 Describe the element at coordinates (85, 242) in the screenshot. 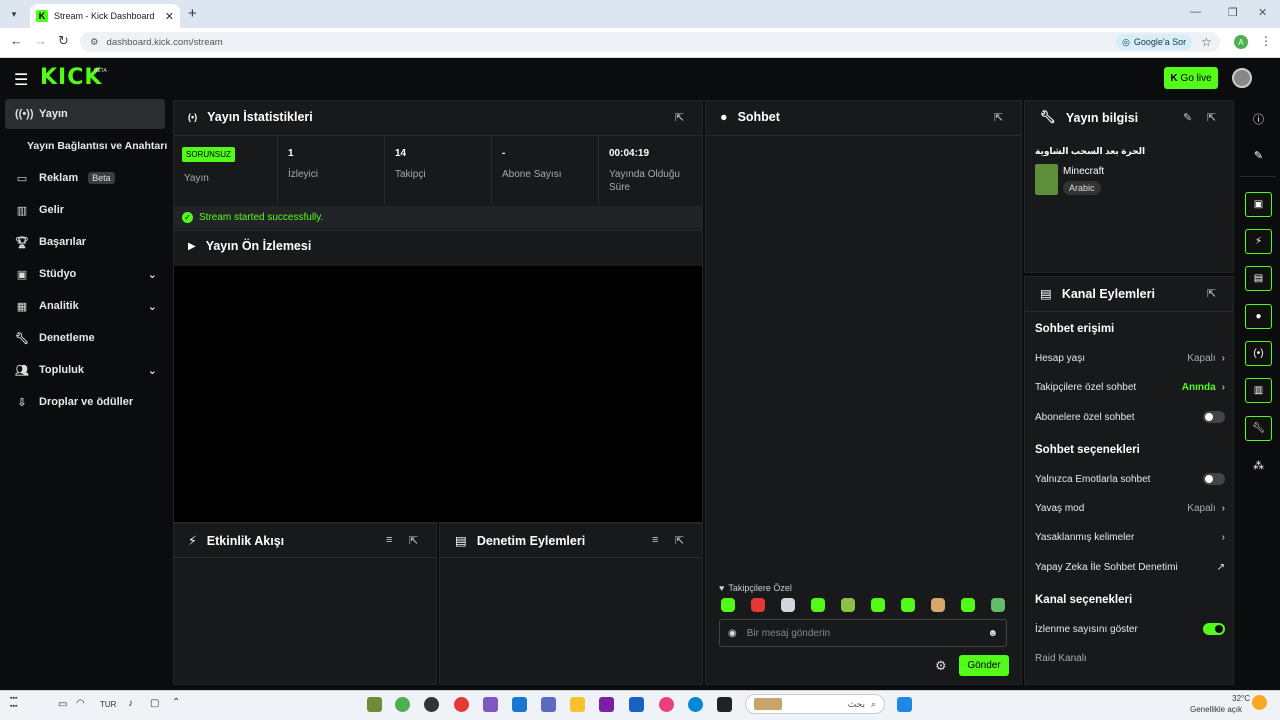

I see `sidebar-item-basarilar: 🏆︎ Başarılar` at that location.